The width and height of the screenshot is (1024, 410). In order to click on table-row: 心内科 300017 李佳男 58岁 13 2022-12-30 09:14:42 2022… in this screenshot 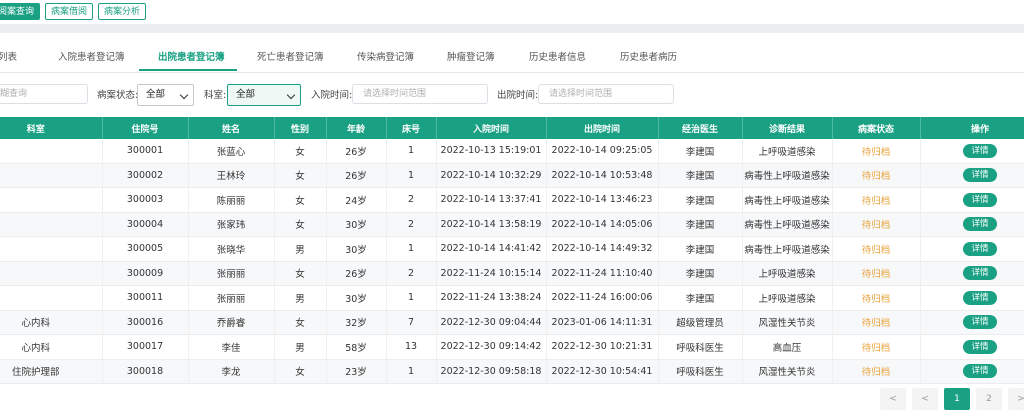, I will do `click(512, 347)`.